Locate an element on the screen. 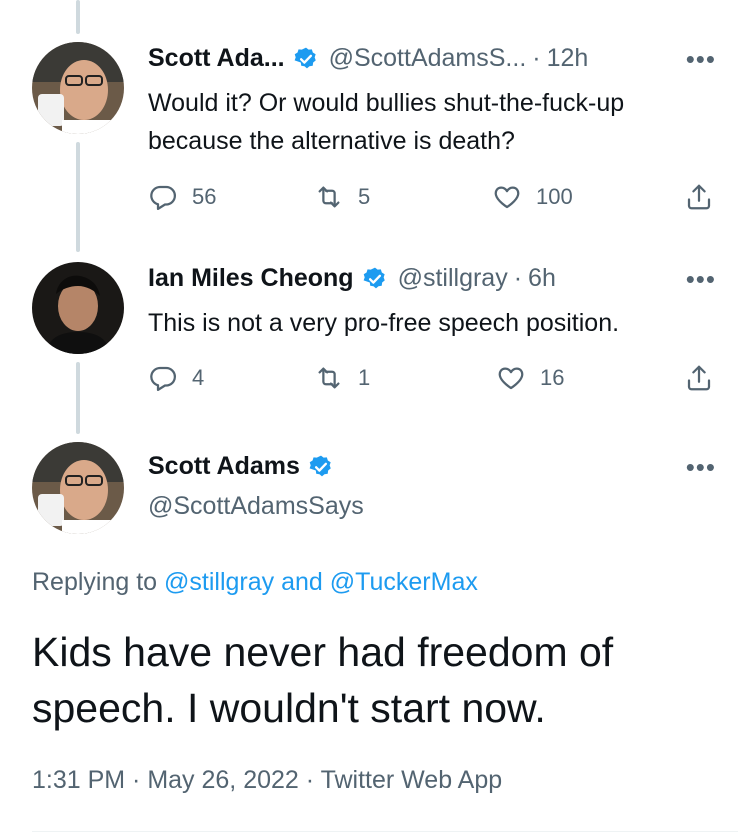 This screenshot has width=738, height=837. reply-user-link: @stillgray is located at coordinates (219, 582).